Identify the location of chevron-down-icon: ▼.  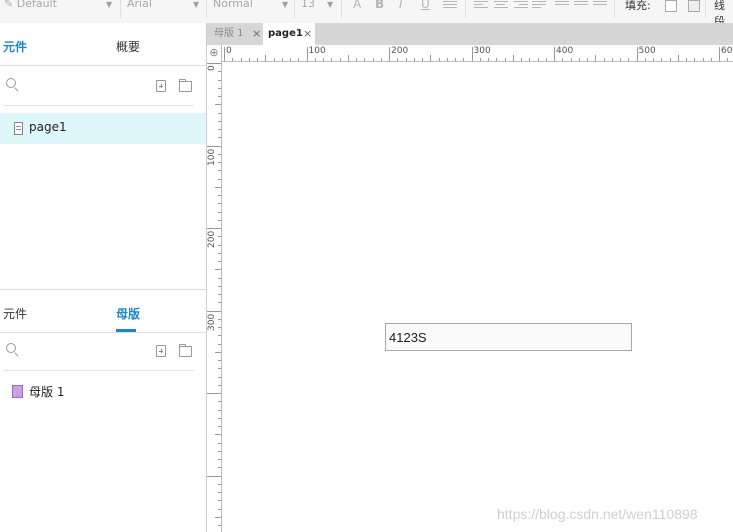
(196, 4).